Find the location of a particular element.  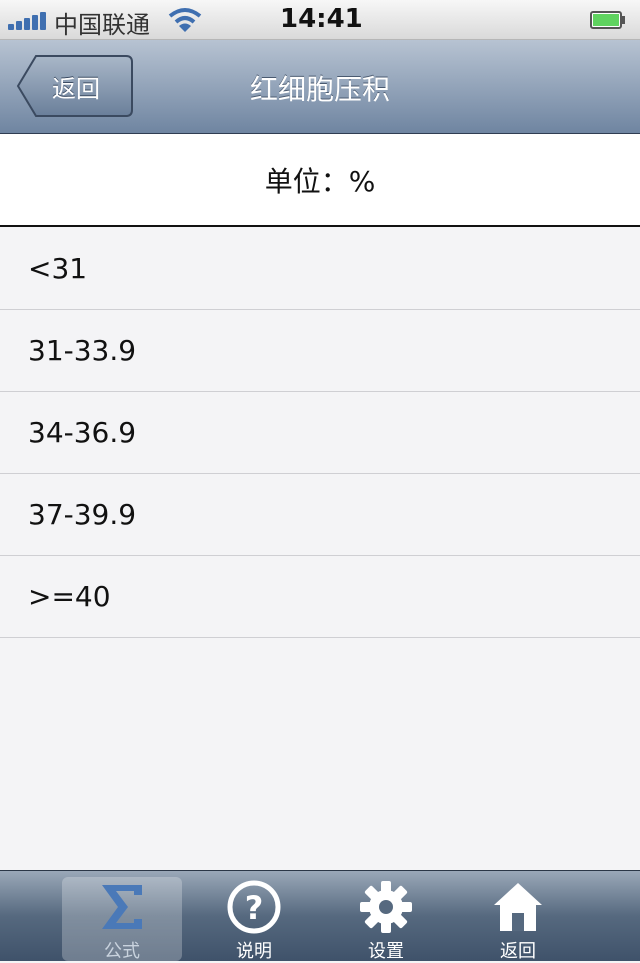

sigma-icon is located at coordinates (122, 907).